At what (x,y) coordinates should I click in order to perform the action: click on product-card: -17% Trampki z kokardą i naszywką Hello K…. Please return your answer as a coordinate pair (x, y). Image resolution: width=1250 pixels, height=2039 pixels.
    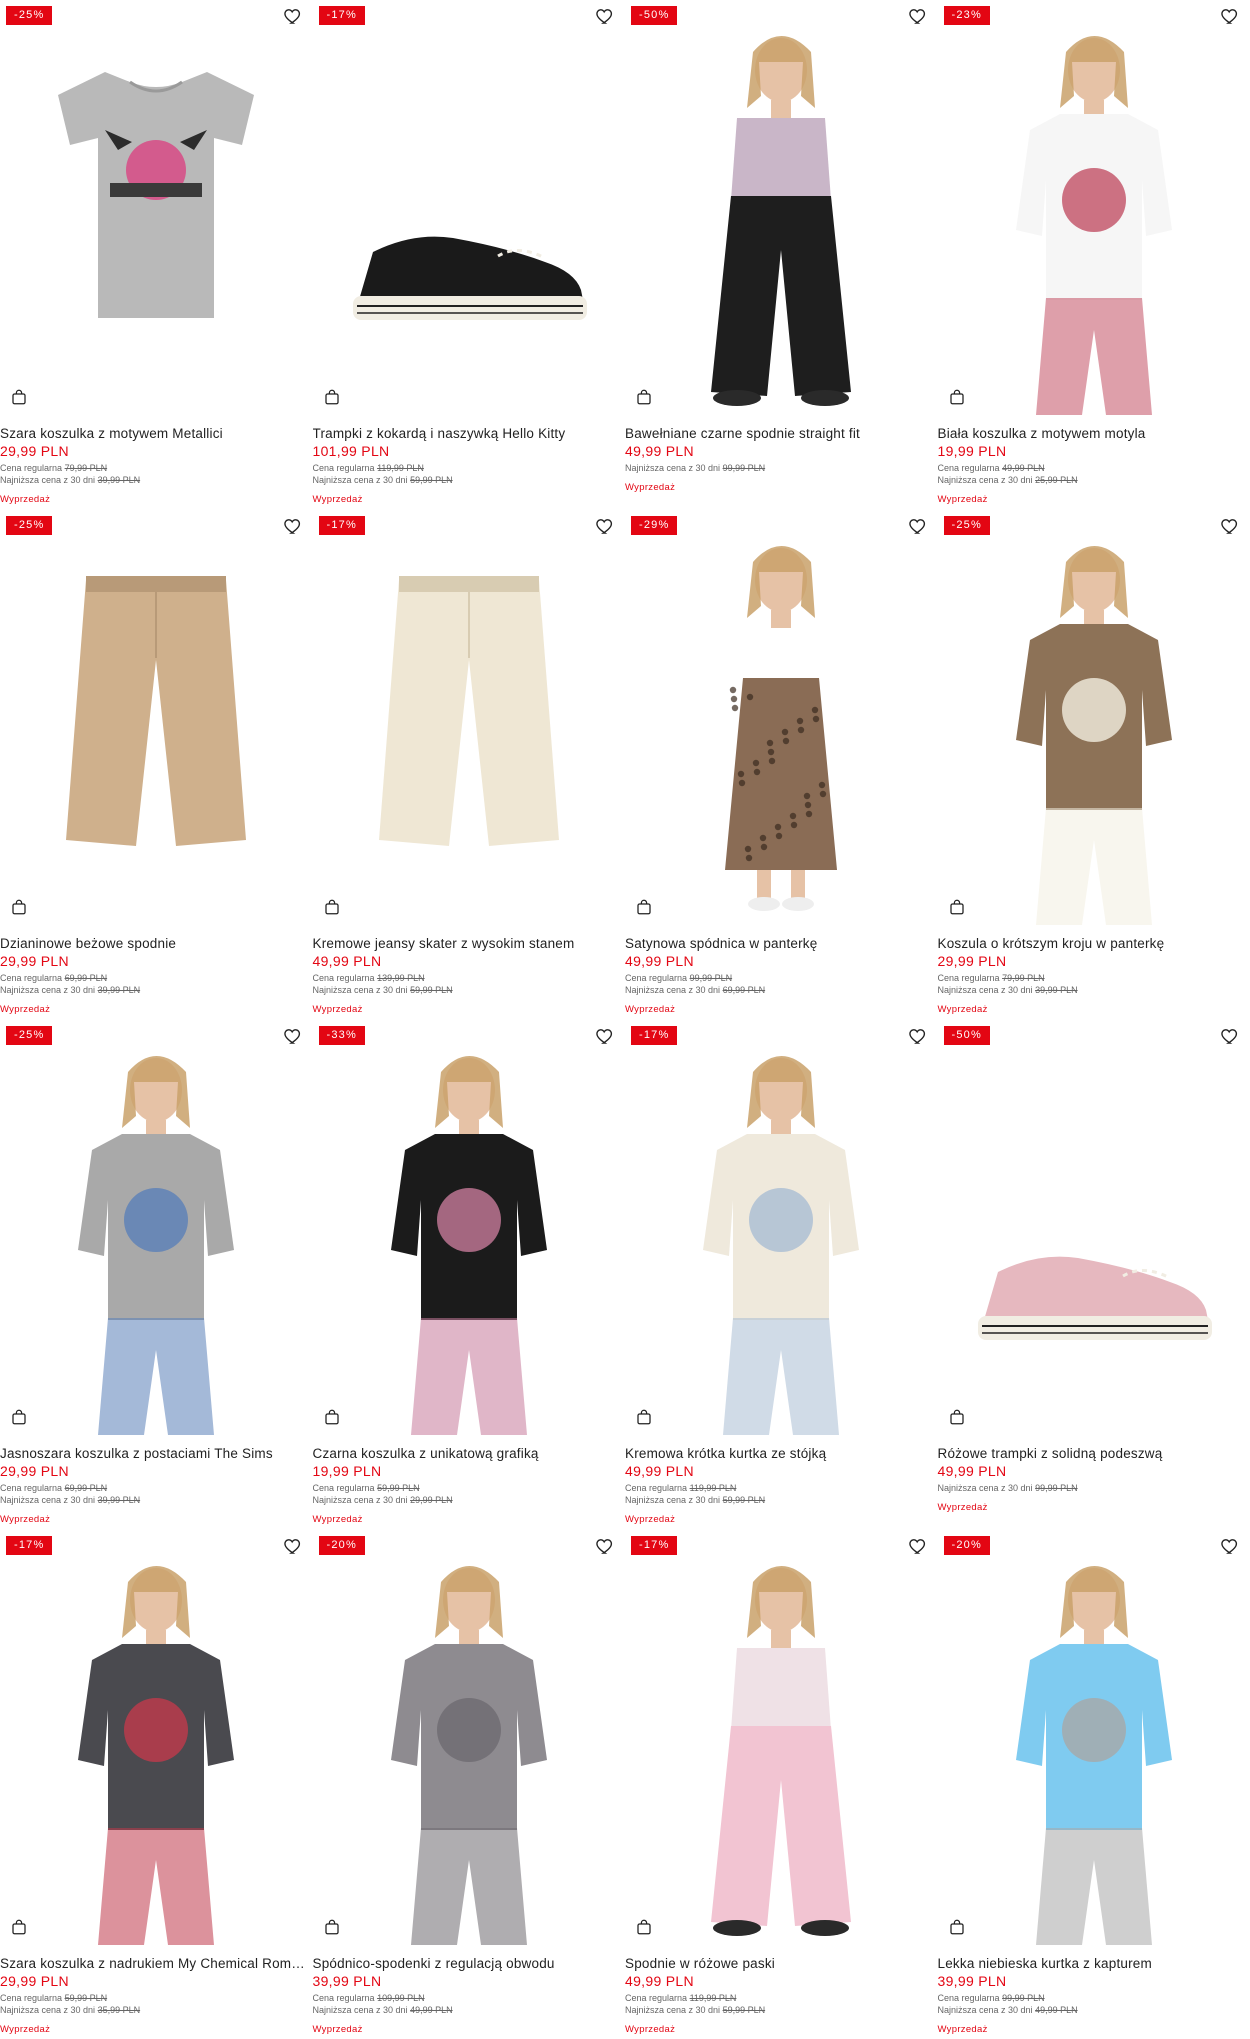
    Looking at the image, I should click on (469, 255).